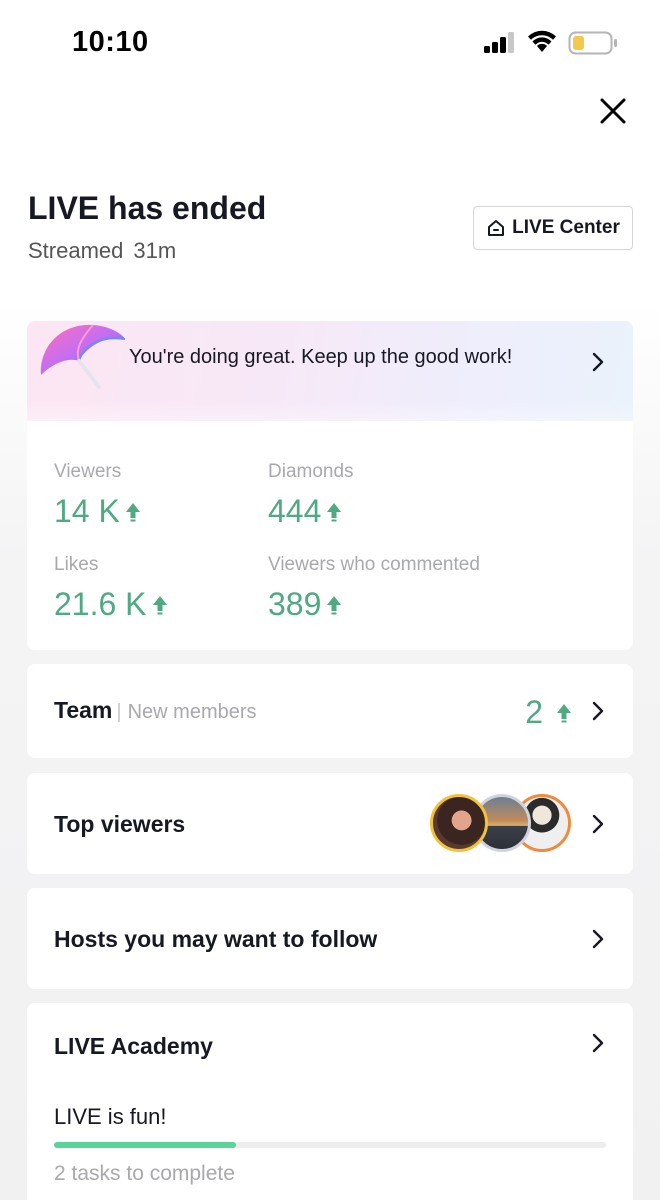 The height and width of the screenshot is (1200, 660). I want to click on status-time: 10:10, so click(110, 42).